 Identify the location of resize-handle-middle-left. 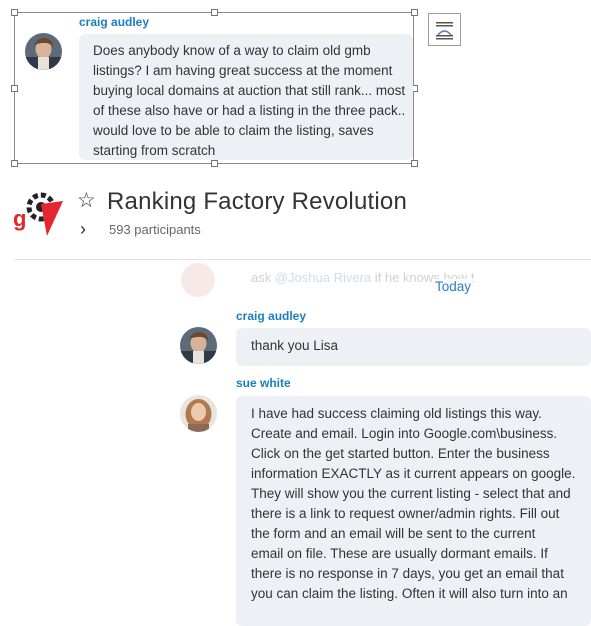
(14, 88).